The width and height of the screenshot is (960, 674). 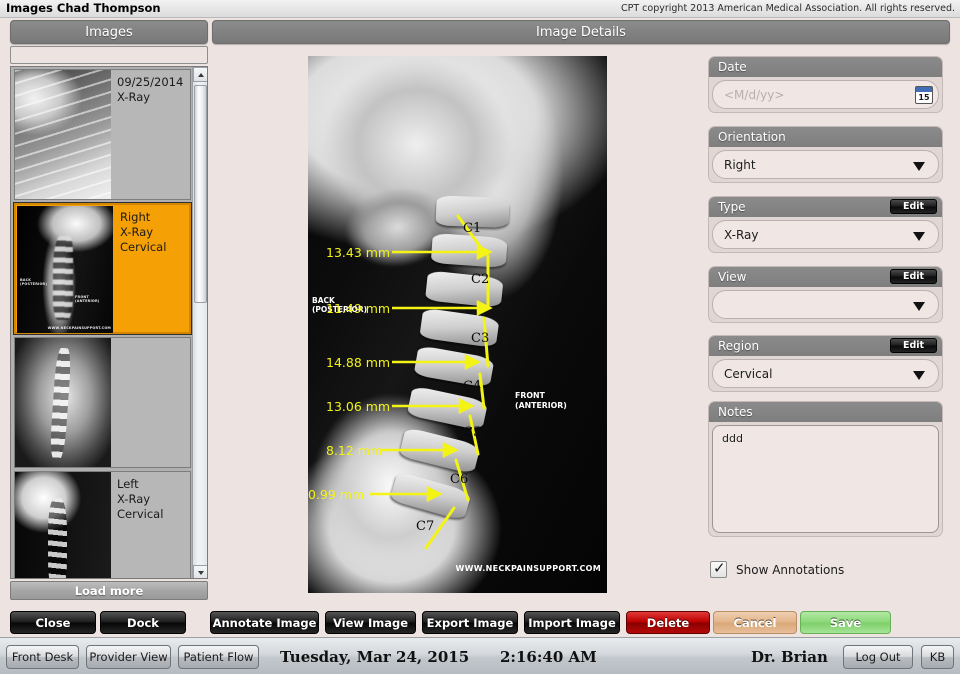 I want to click on save-button: Save, so click(x=845, y=622).